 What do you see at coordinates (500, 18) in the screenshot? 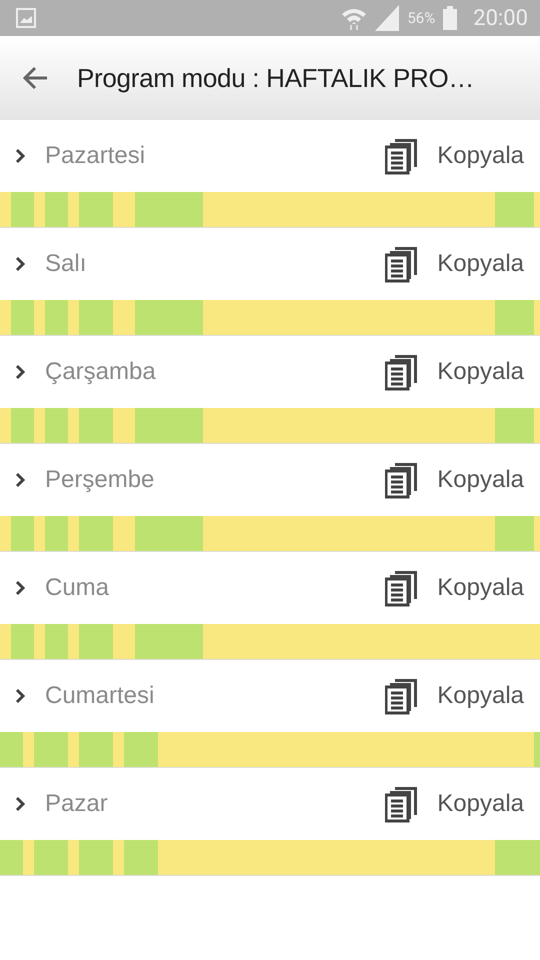
I see `clock-time: 20:00` at bounding box center [500, 18].